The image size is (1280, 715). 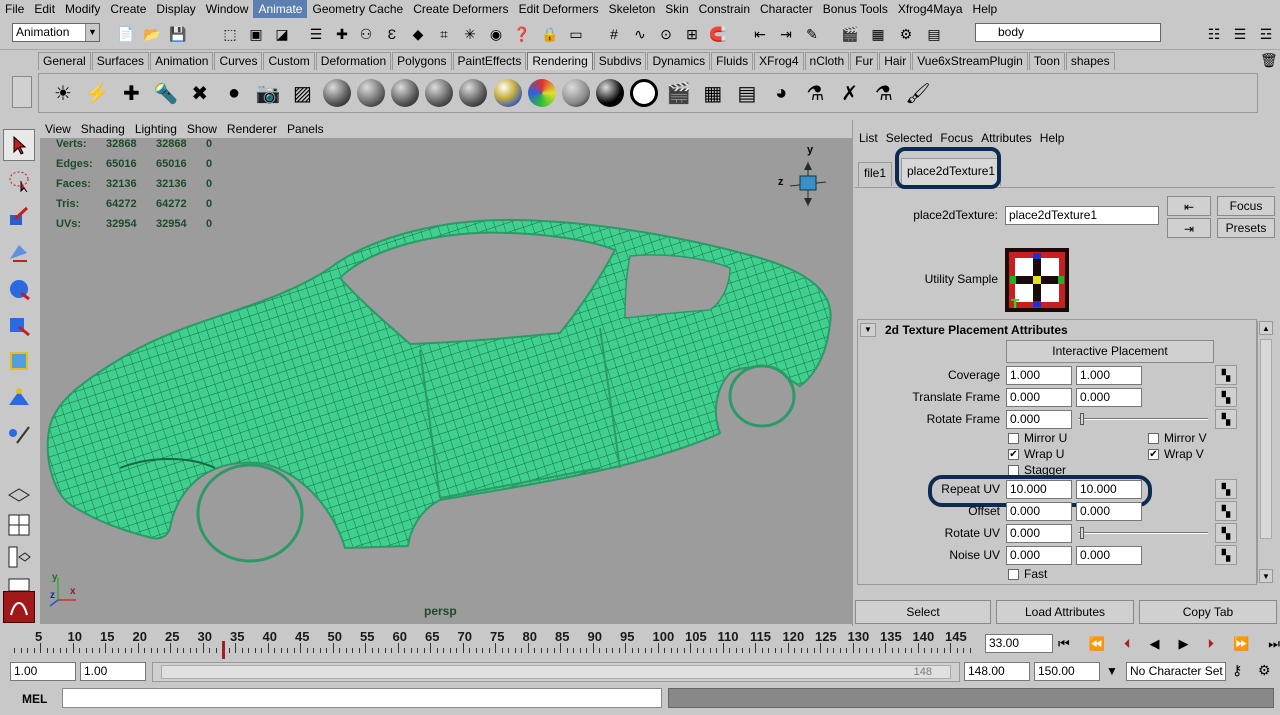 I want to click on menu-skin: Skin, so click(x=676, y=9).